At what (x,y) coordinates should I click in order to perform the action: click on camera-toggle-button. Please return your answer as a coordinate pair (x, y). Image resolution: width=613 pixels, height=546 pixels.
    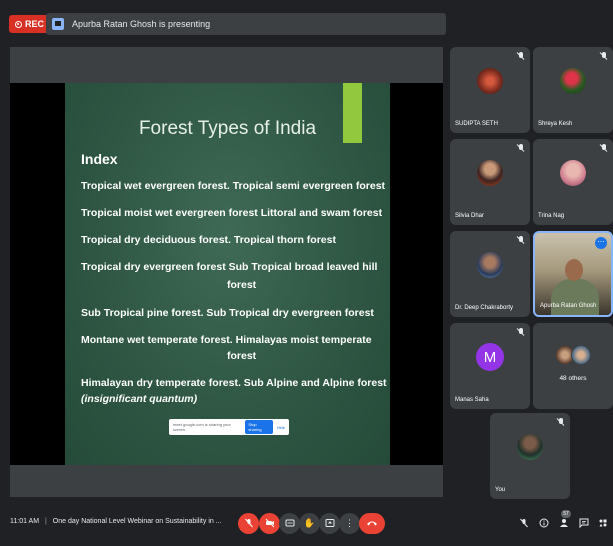
    Looking at the image, I should click on (269, 523).